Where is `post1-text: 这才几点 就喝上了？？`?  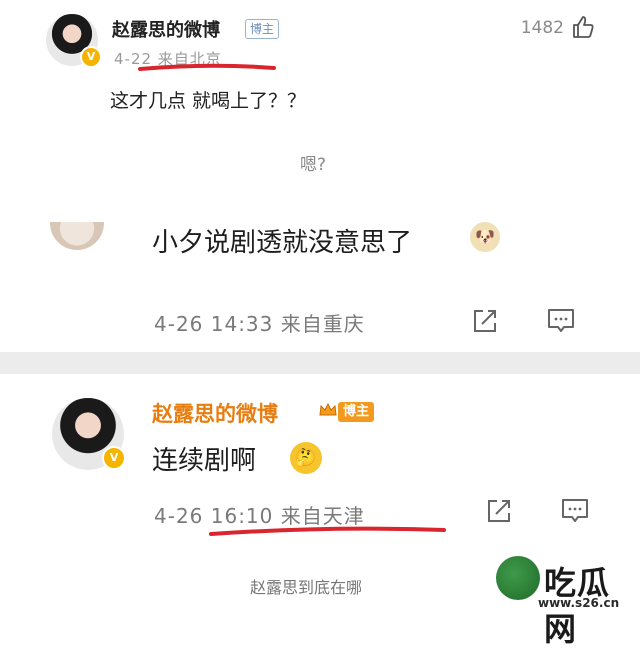
post1-text: 这才几点 就喝上了？？ is located at coordinates (208, 101).